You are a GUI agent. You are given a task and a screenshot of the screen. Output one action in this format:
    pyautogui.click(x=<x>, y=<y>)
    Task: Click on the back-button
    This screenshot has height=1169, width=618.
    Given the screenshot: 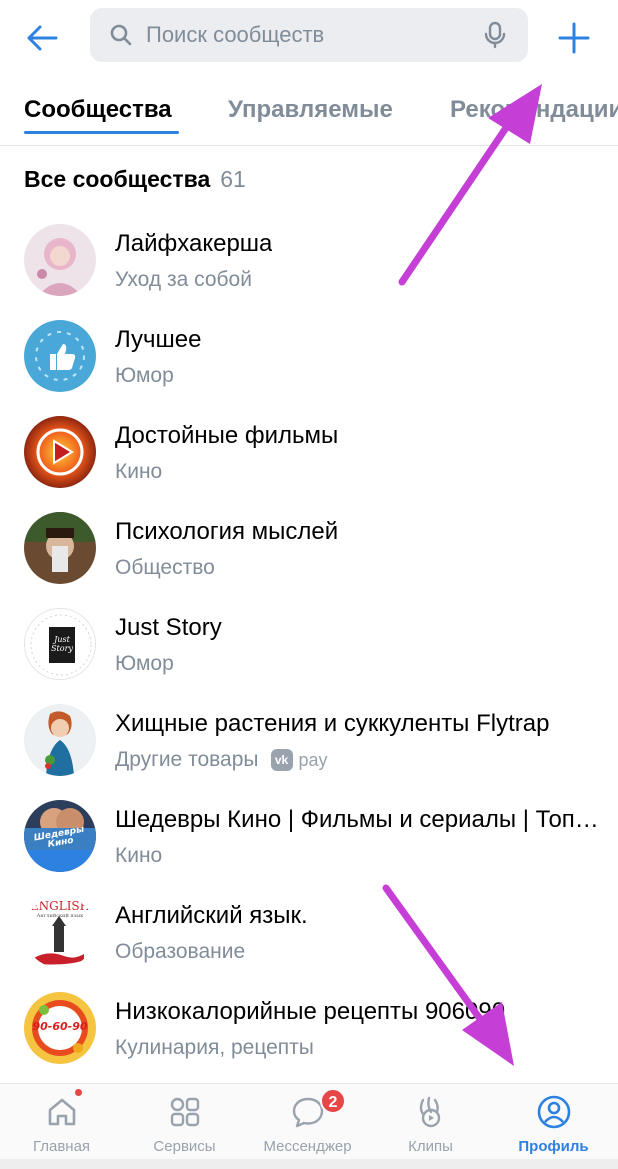 What is the action you would take?
    pyautogui.click(x=42, y=38)
    